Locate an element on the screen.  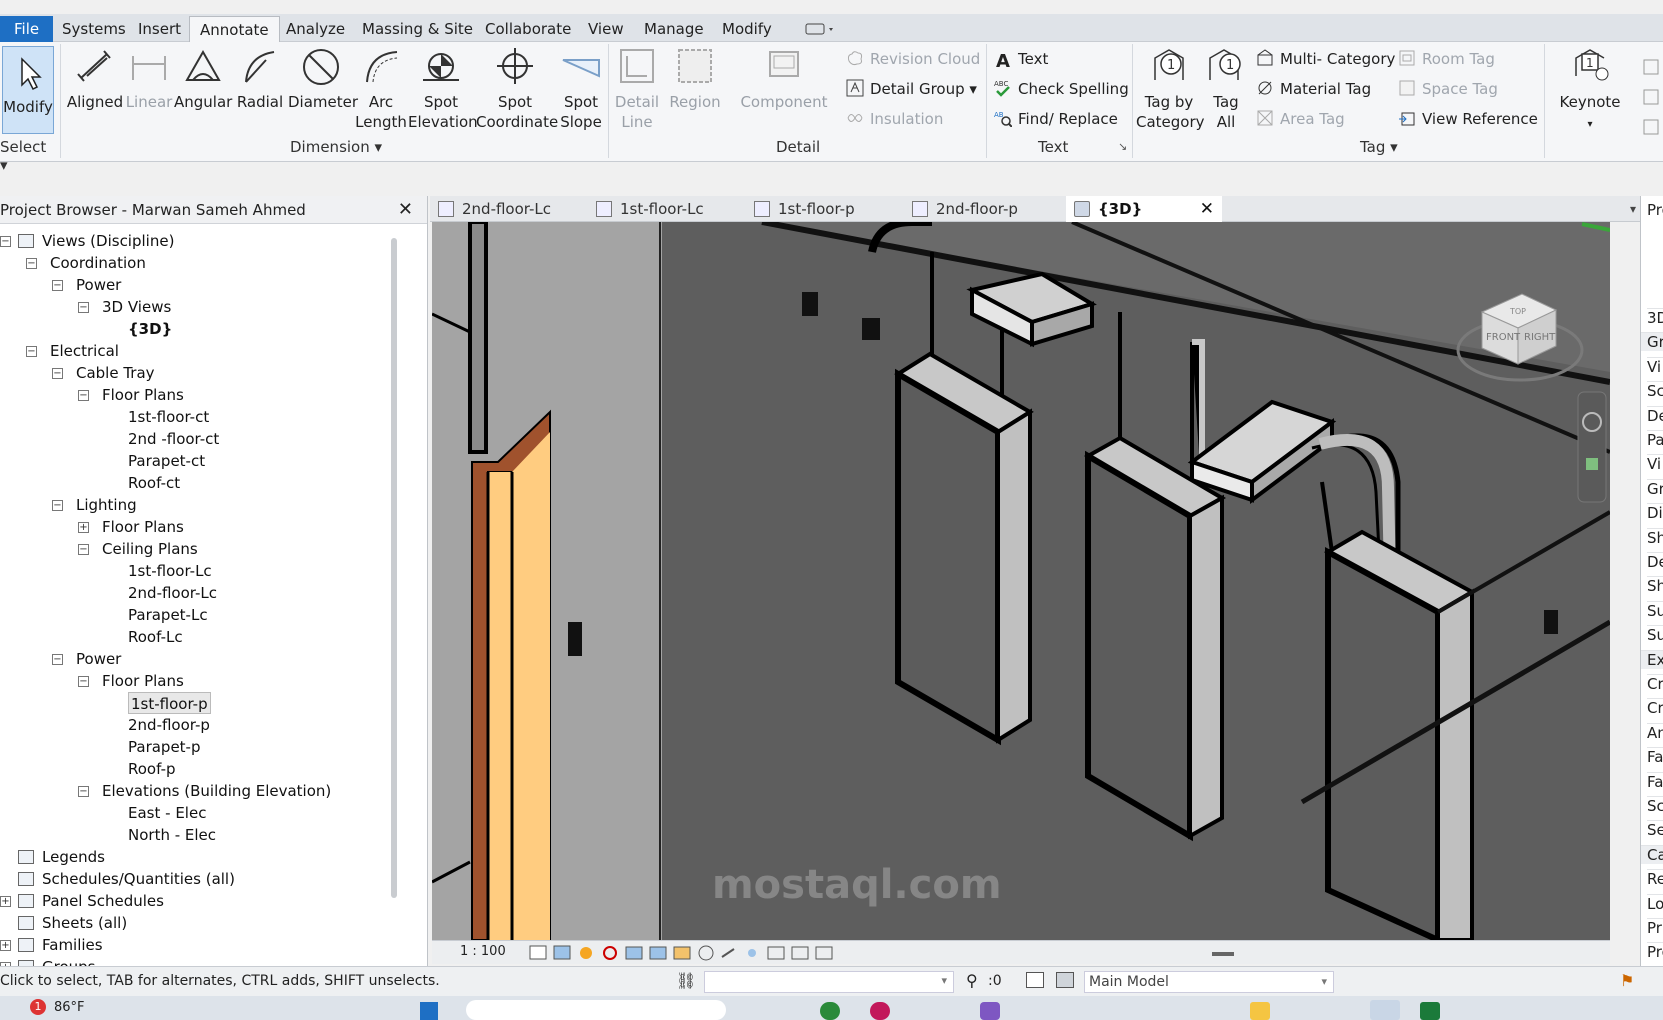
browser-view-item: Parapet-Lc is located at coordinates (168, 615).